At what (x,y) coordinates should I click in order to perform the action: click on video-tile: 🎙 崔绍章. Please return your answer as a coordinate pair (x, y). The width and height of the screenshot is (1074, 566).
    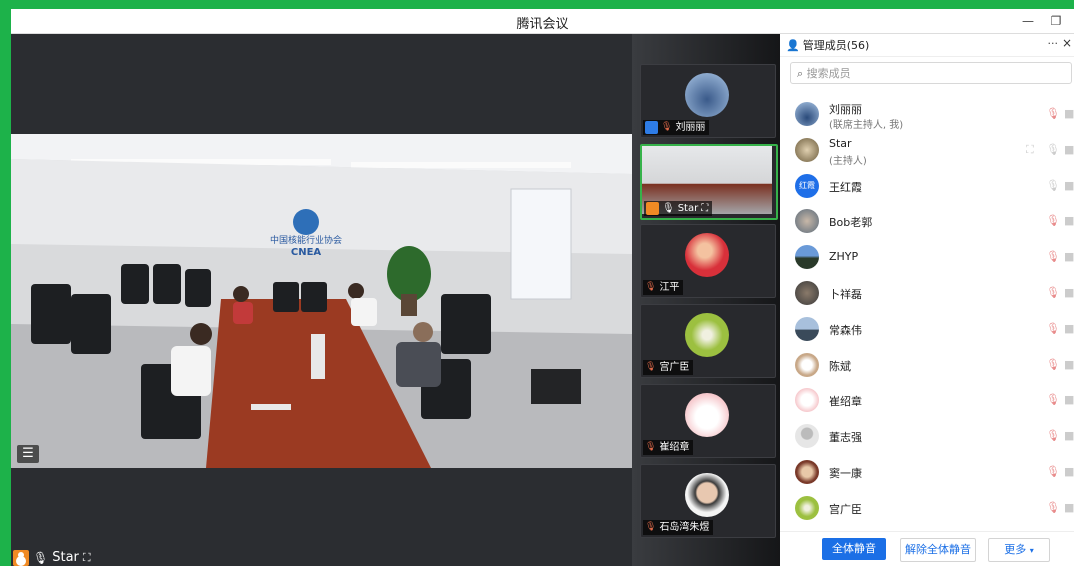
    Looking at the image, I should click on (708, 421).